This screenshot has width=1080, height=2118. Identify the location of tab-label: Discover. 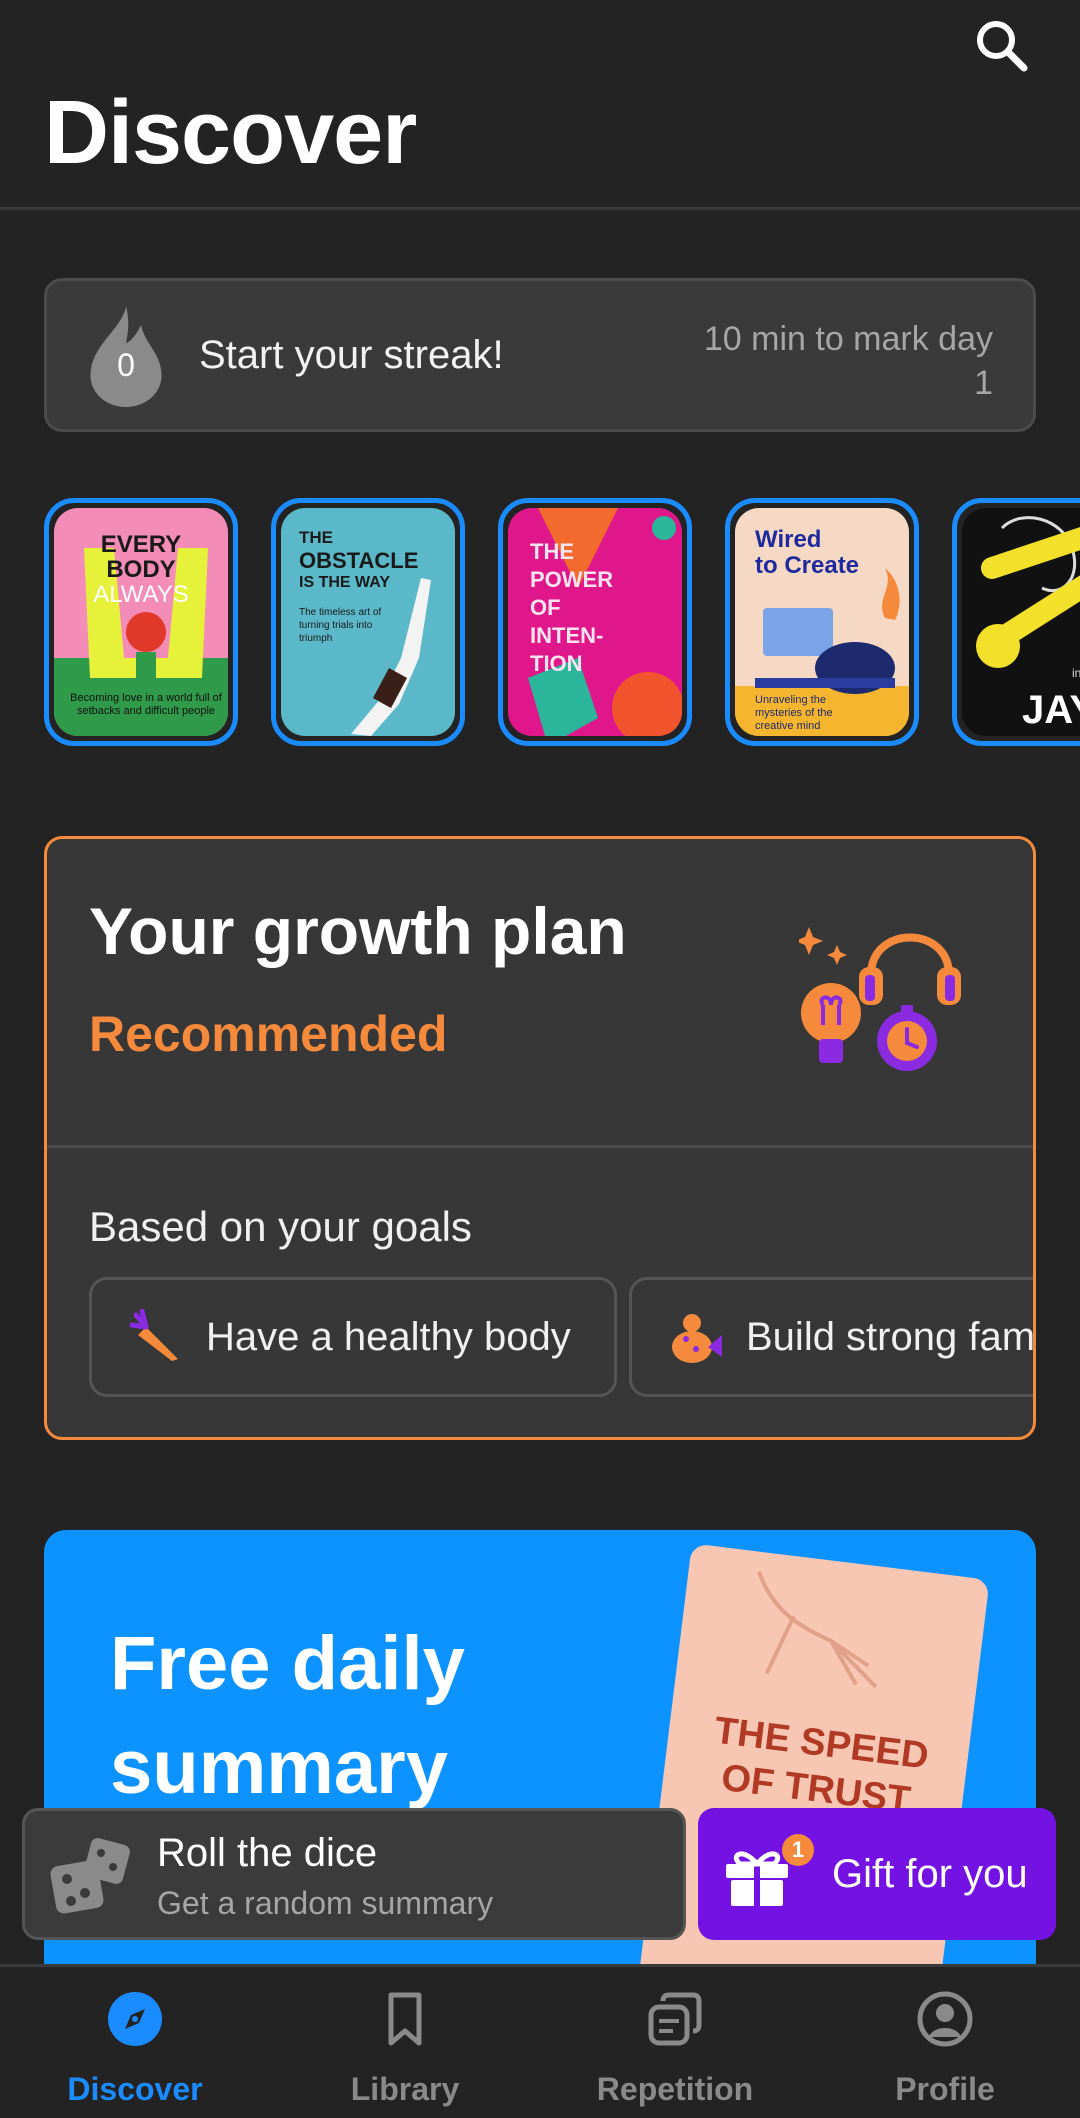
(135, 2089).